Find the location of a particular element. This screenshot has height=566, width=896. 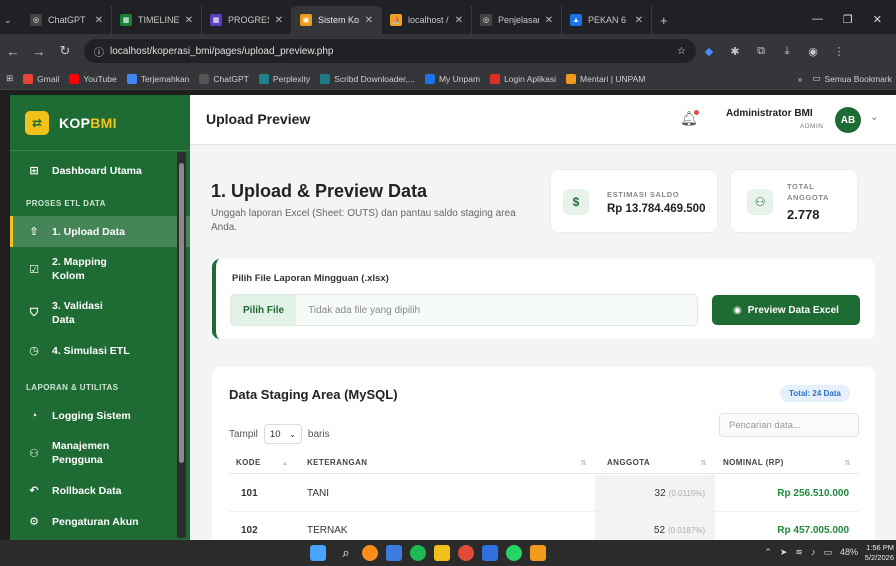

minimize-icon: — is located at coordinates (817, 19).